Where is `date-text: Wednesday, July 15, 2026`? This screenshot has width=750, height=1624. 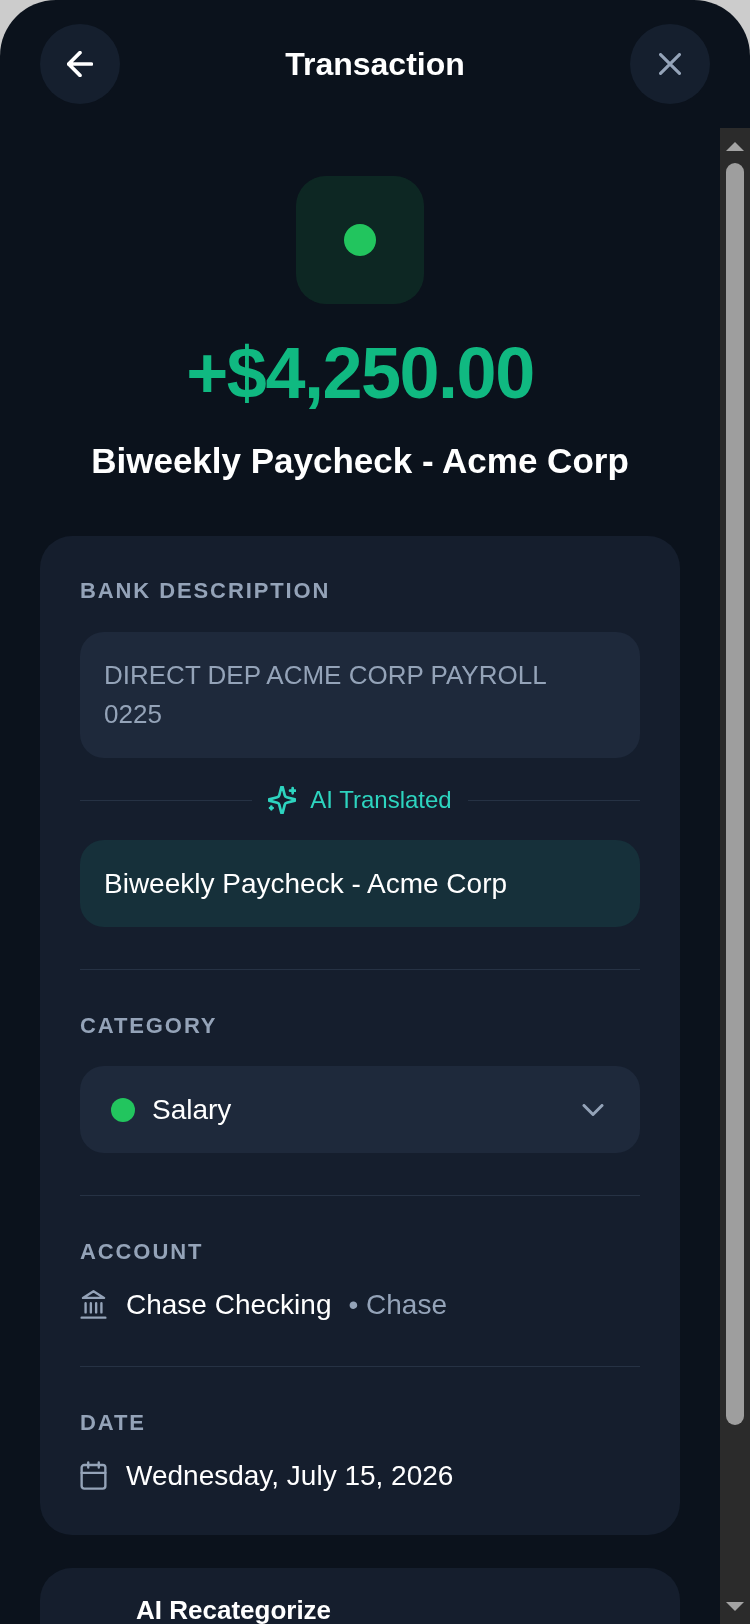
date-text: Wednesday, July 15, 2026 is located at coordinates (290, 1476).